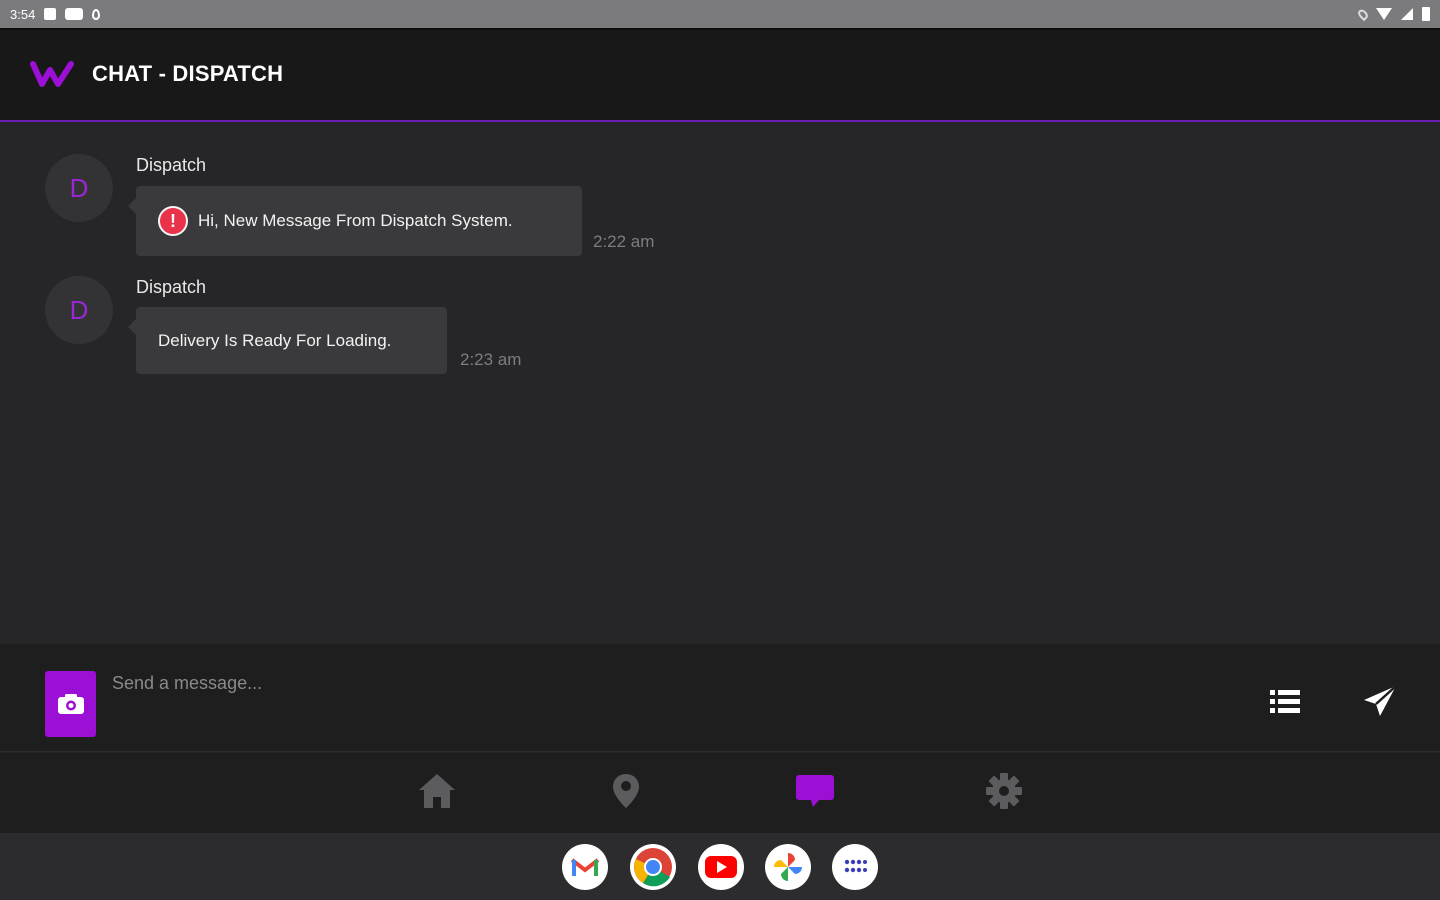 This screenshot has width=1440, height=900. I want to click on notification-icon, so click(50, 14).